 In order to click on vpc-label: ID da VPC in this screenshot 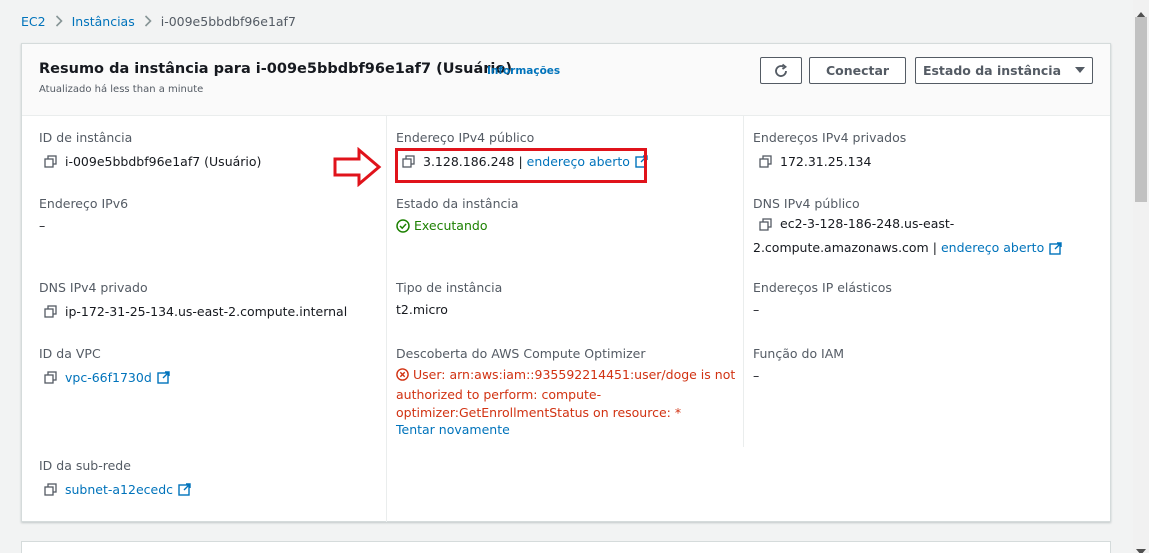, I will do `click(70, 353)`.